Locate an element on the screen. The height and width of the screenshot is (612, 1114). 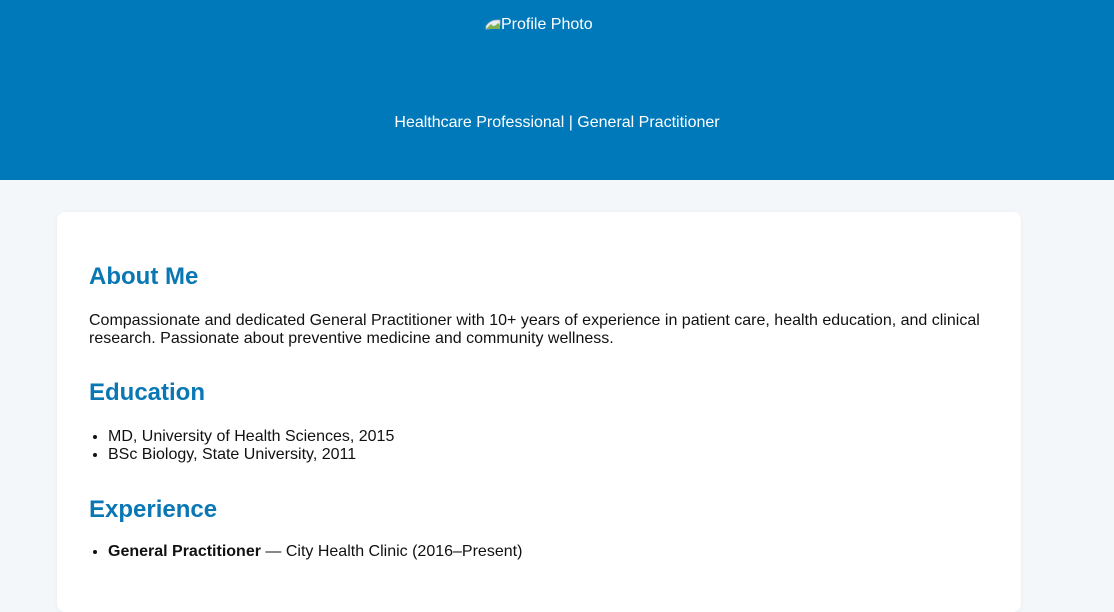
experience-heading: Experience is located at coordinates (153, 509).